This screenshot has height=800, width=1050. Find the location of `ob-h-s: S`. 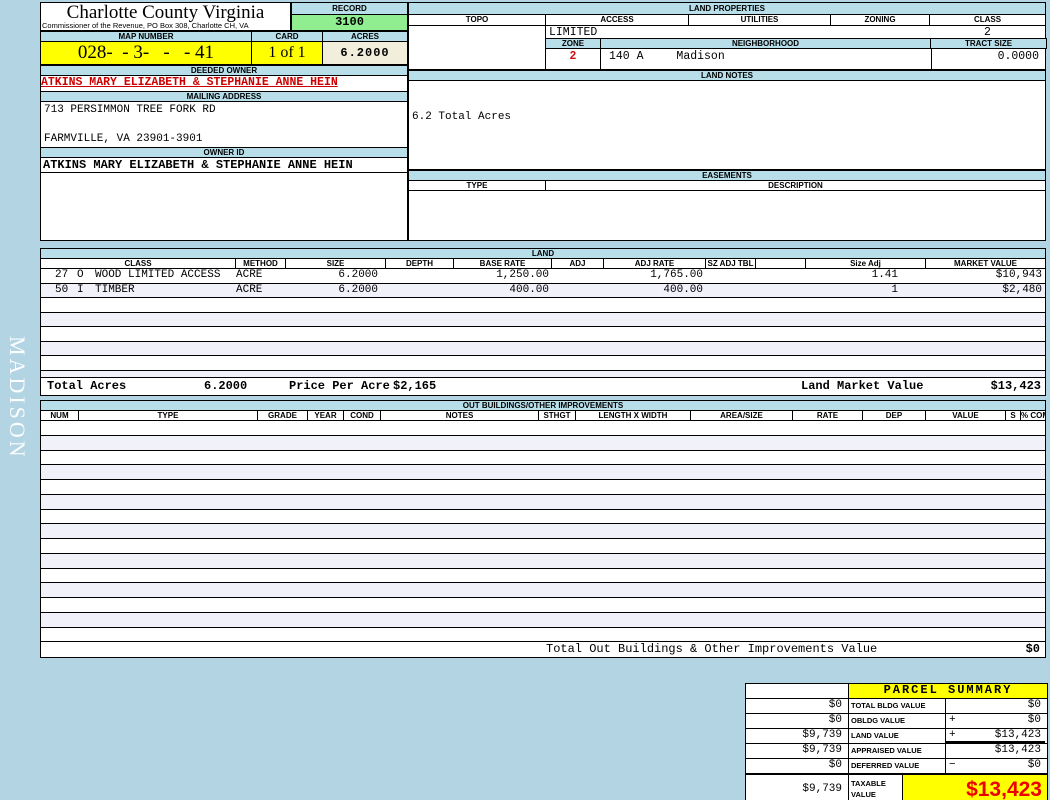

ob-h-s: S is located at coordinates (1013, 415).